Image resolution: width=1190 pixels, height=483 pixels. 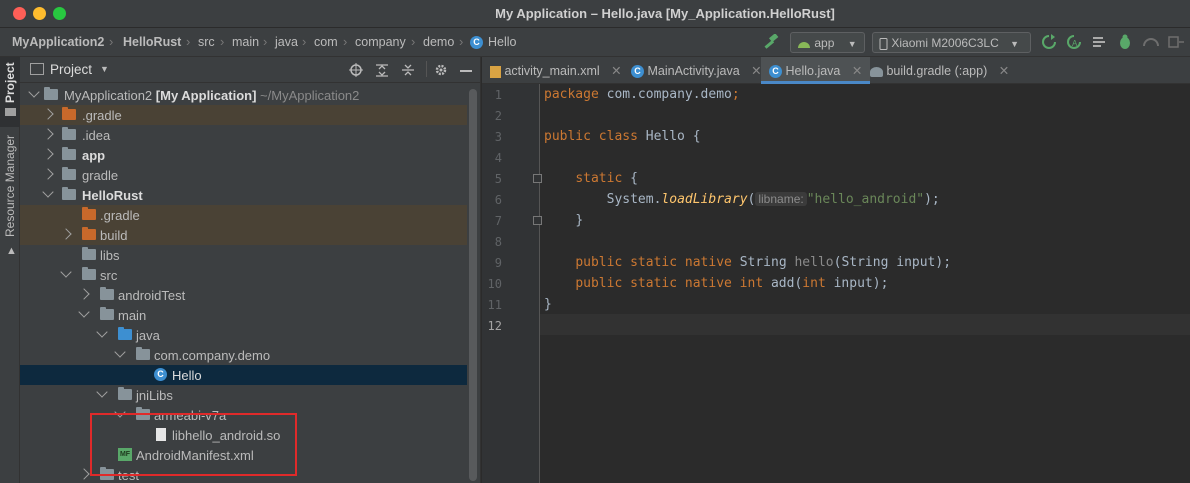 What do you see at coordinates (10, 185) in the screenshot?
I see `resource-manager-tab-label: Resource Manager` at bounding box center [10, 185].